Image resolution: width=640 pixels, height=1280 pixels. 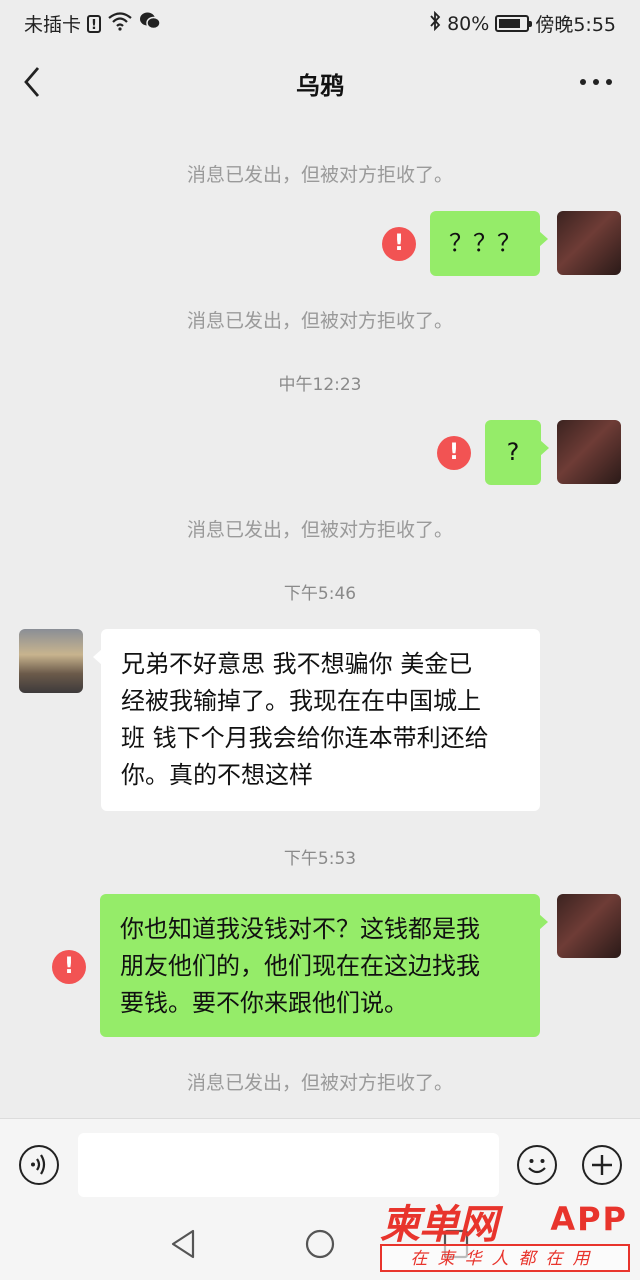 I want to click on message-line: 朋友他们的，他们现在在这边找我, so click(x=300, y=966).